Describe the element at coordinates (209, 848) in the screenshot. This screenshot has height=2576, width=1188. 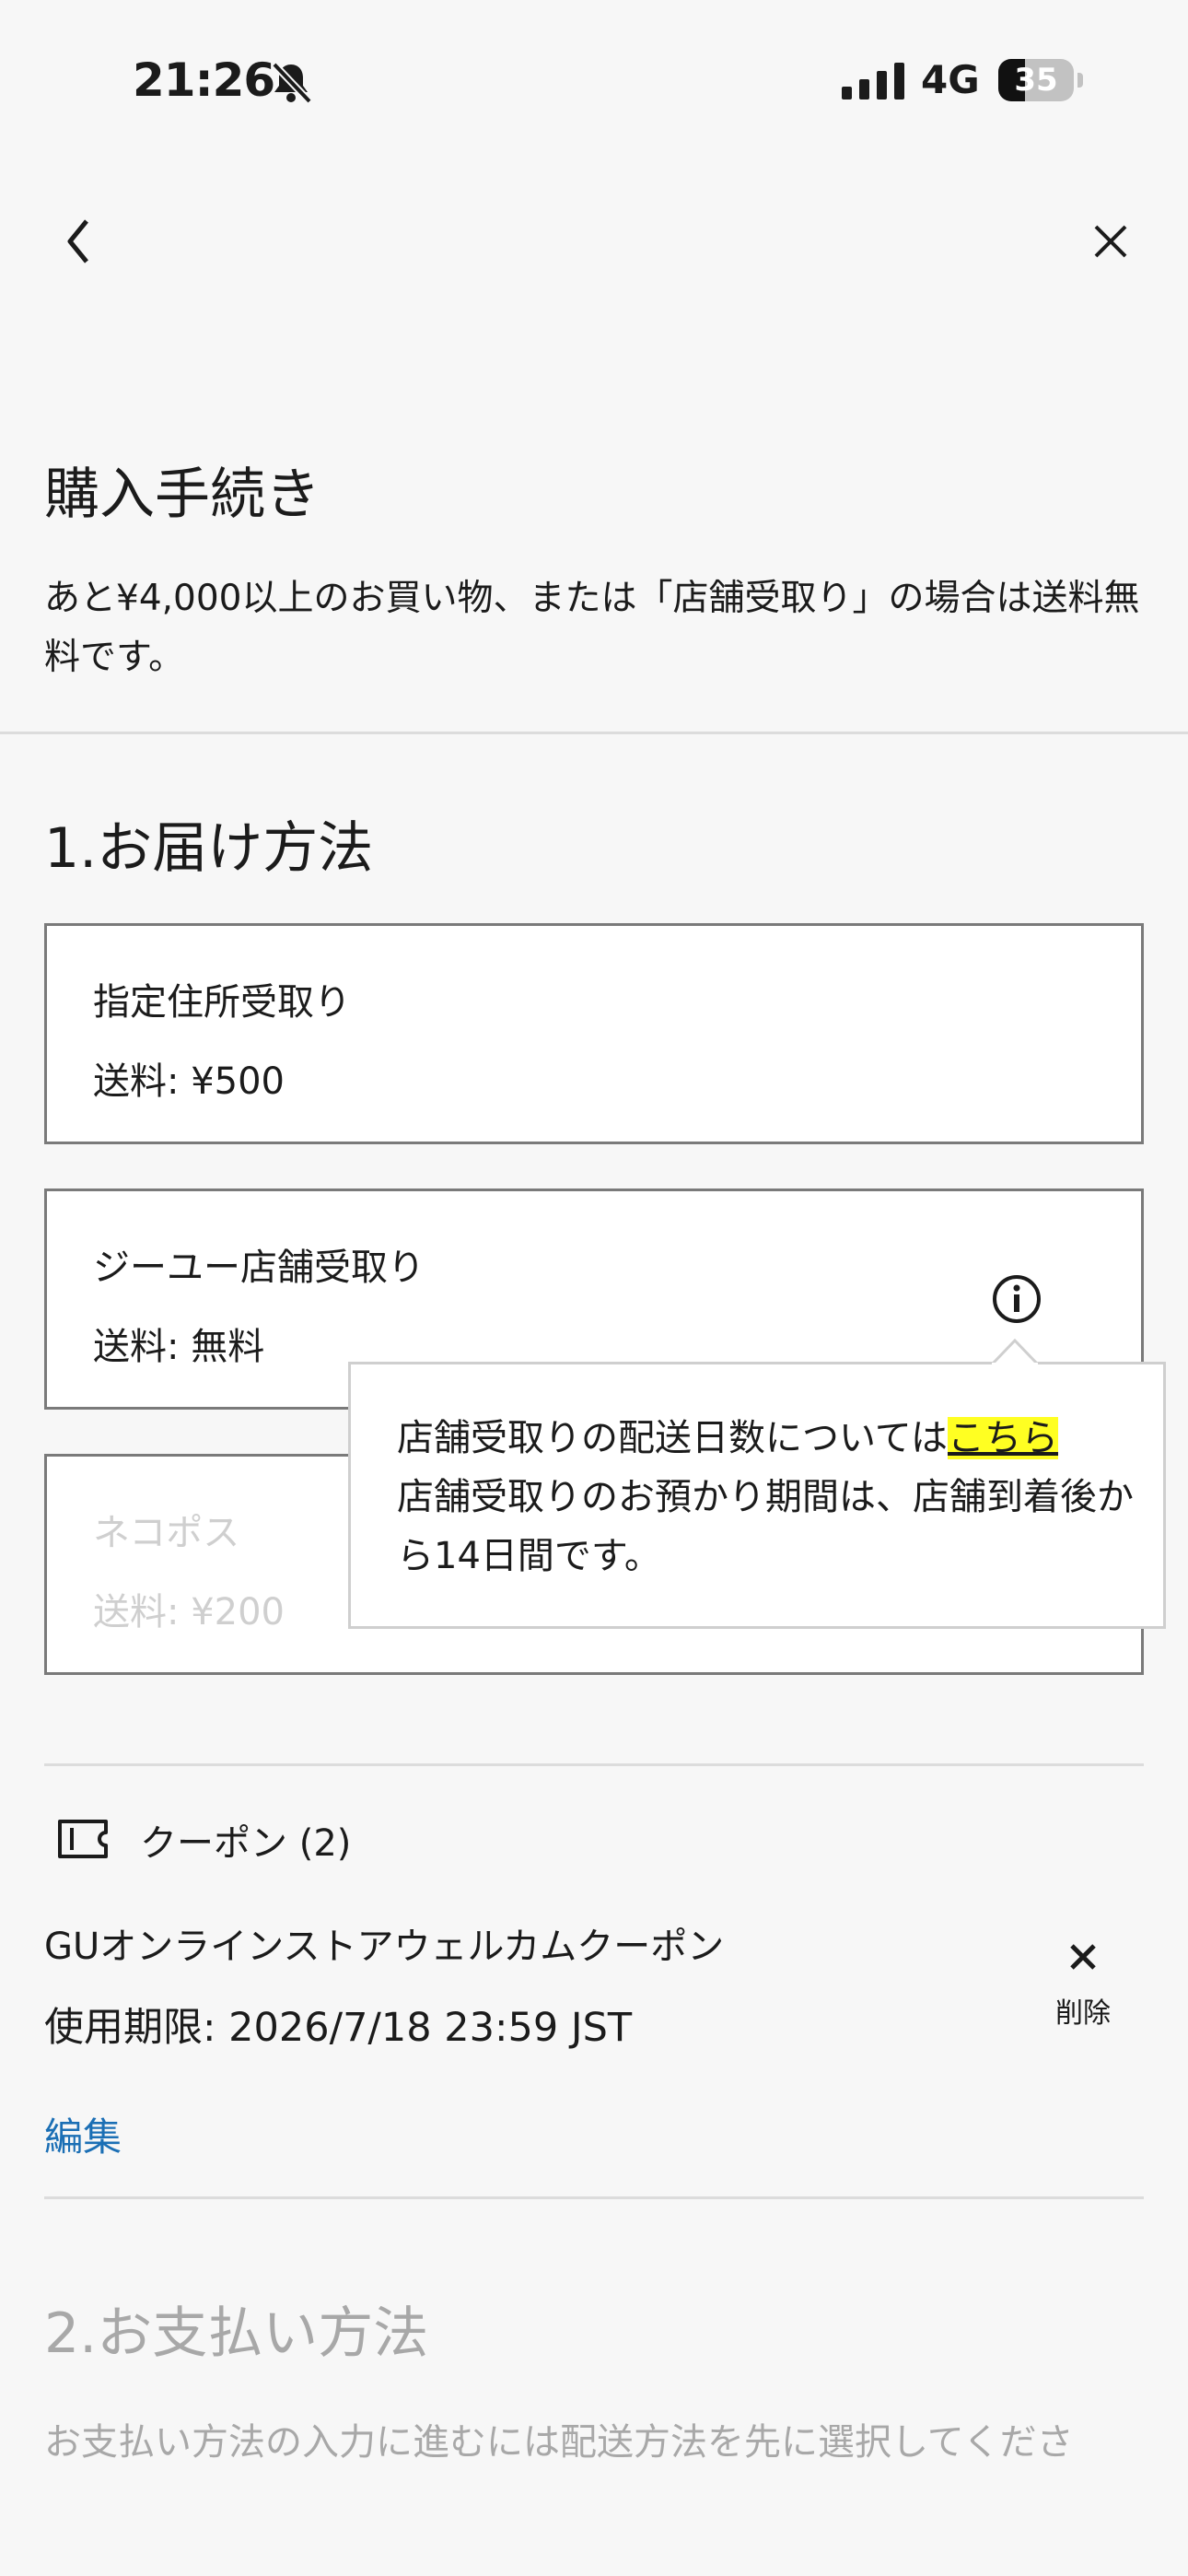
I see `delivery-section-title: 1.お届け方法` at that location.